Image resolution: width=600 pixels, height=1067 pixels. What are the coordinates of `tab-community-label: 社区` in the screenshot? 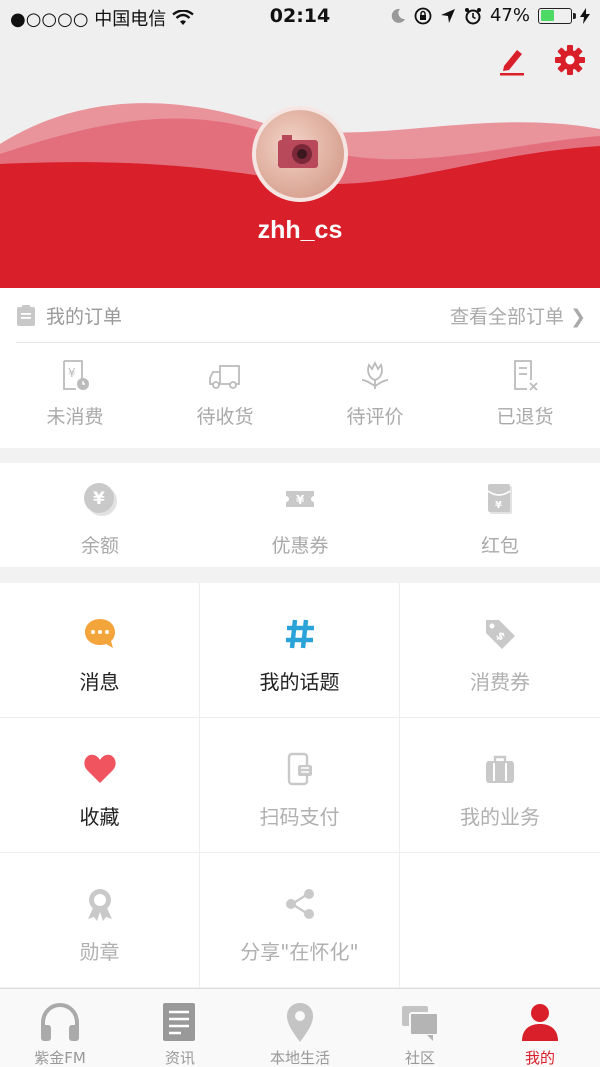 It's located at (419, 1058).